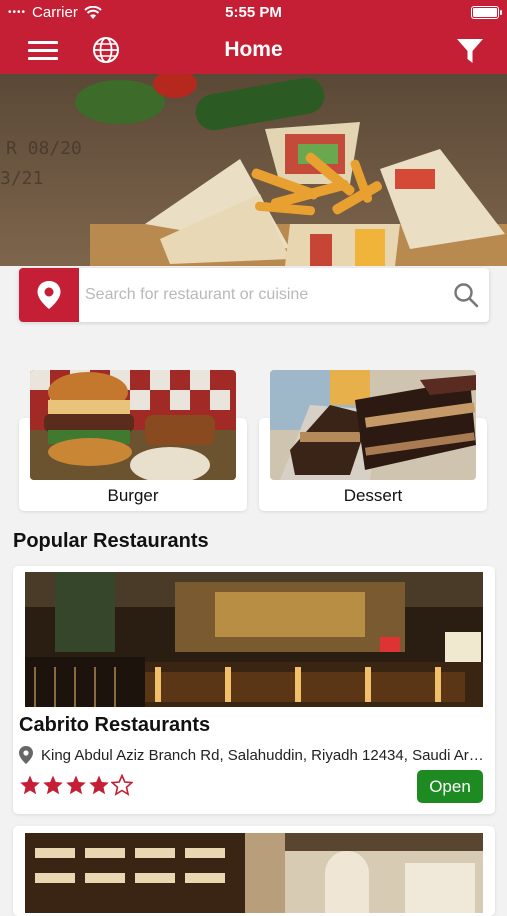 This screenshot has width=507, height=916. I want to click on status-bar: •••• Carrier 5:55 PM, so click(253, 13).